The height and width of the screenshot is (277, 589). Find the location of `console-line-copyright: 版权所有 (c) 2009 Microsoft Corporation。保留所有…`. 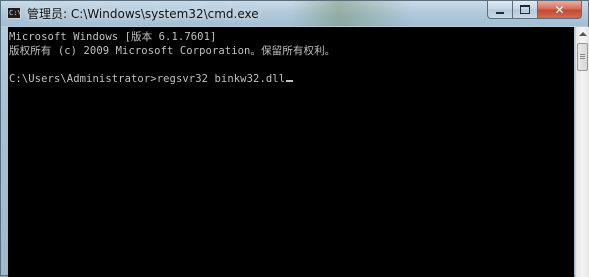

console-line-copyright: 版权所有 (c) 2009 Microsoft Corporation。保留所有… is located at coordinates (172, 51).